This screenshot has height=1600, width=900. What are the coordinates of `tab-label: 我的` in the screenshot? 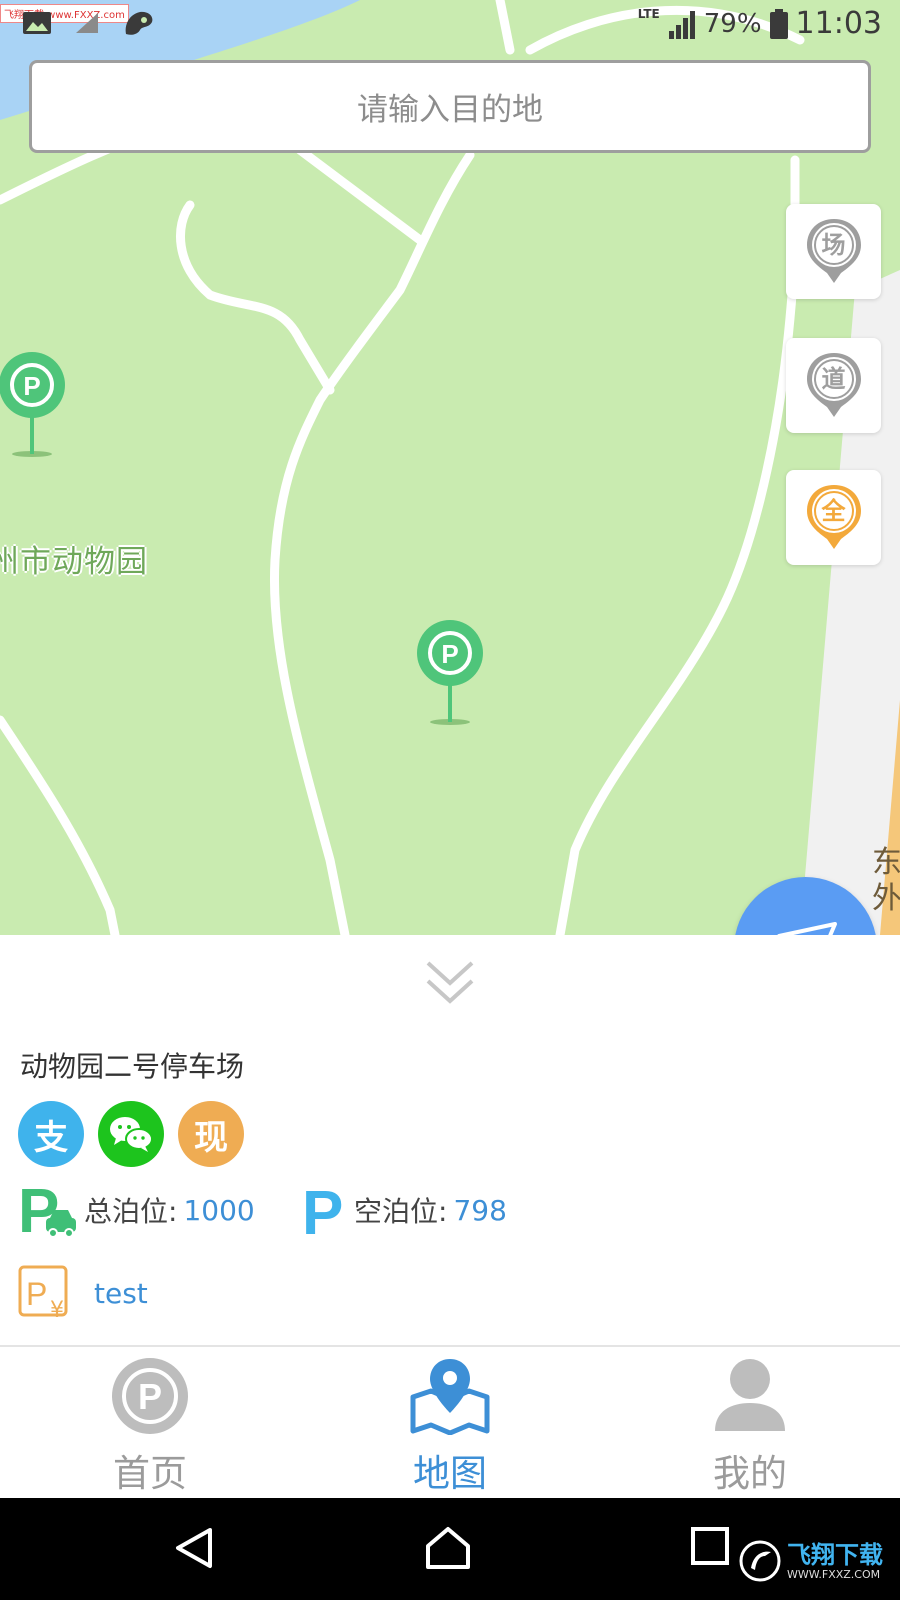 It's located at (750, 1473).